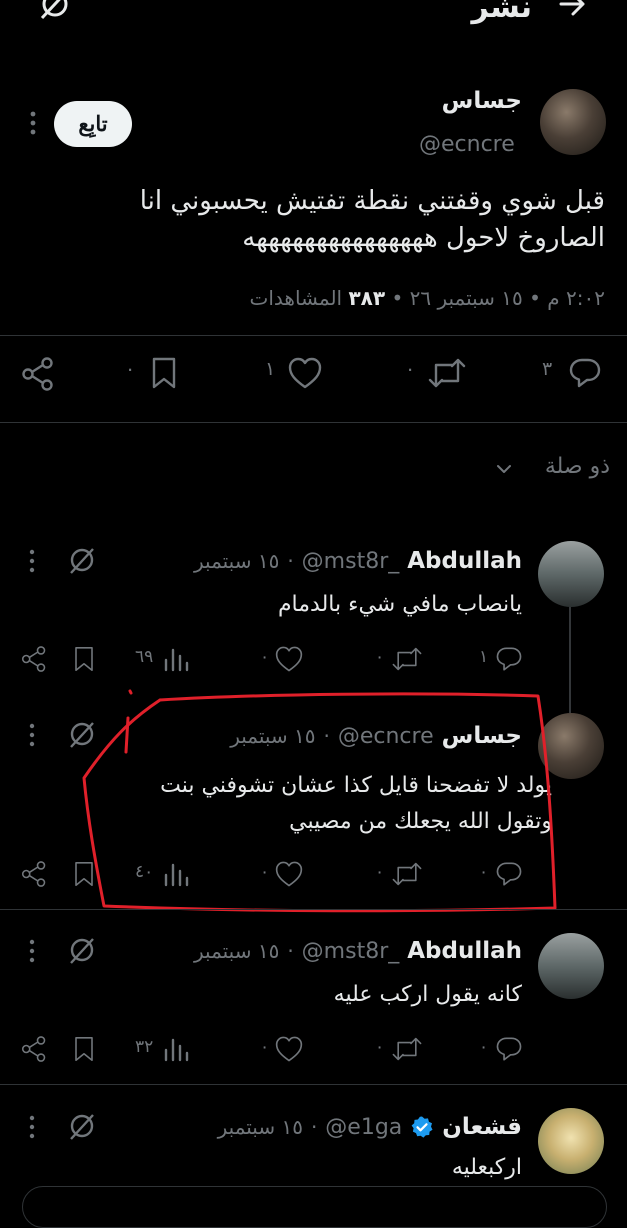 This screenshot has height=1228, width=627. Describe the element at coordinates (422, 1127) in the screenshot. I see `verified-badge-icon` at that location.